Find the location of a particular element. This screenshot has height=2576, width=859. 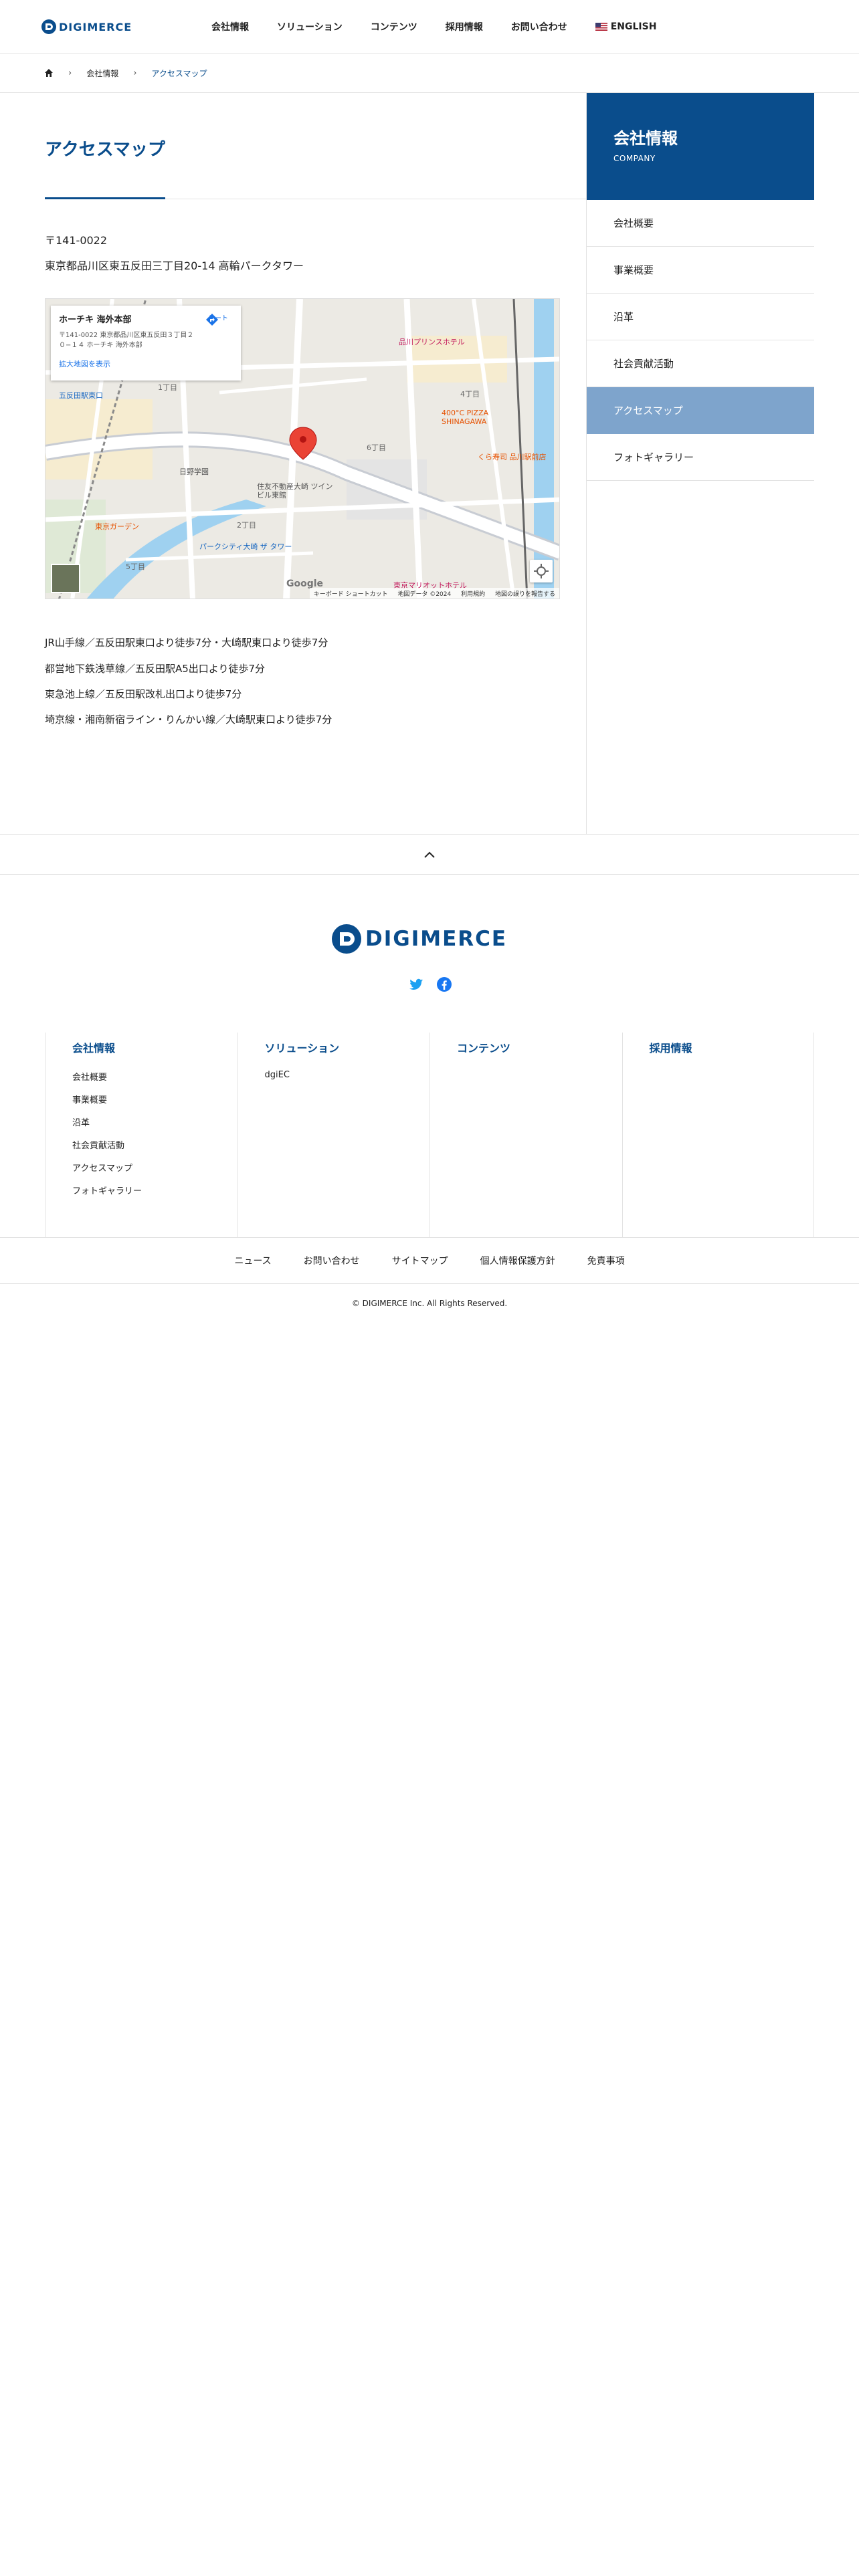

nav-contact: お問い合わせ is located at coordinates (539, 27).